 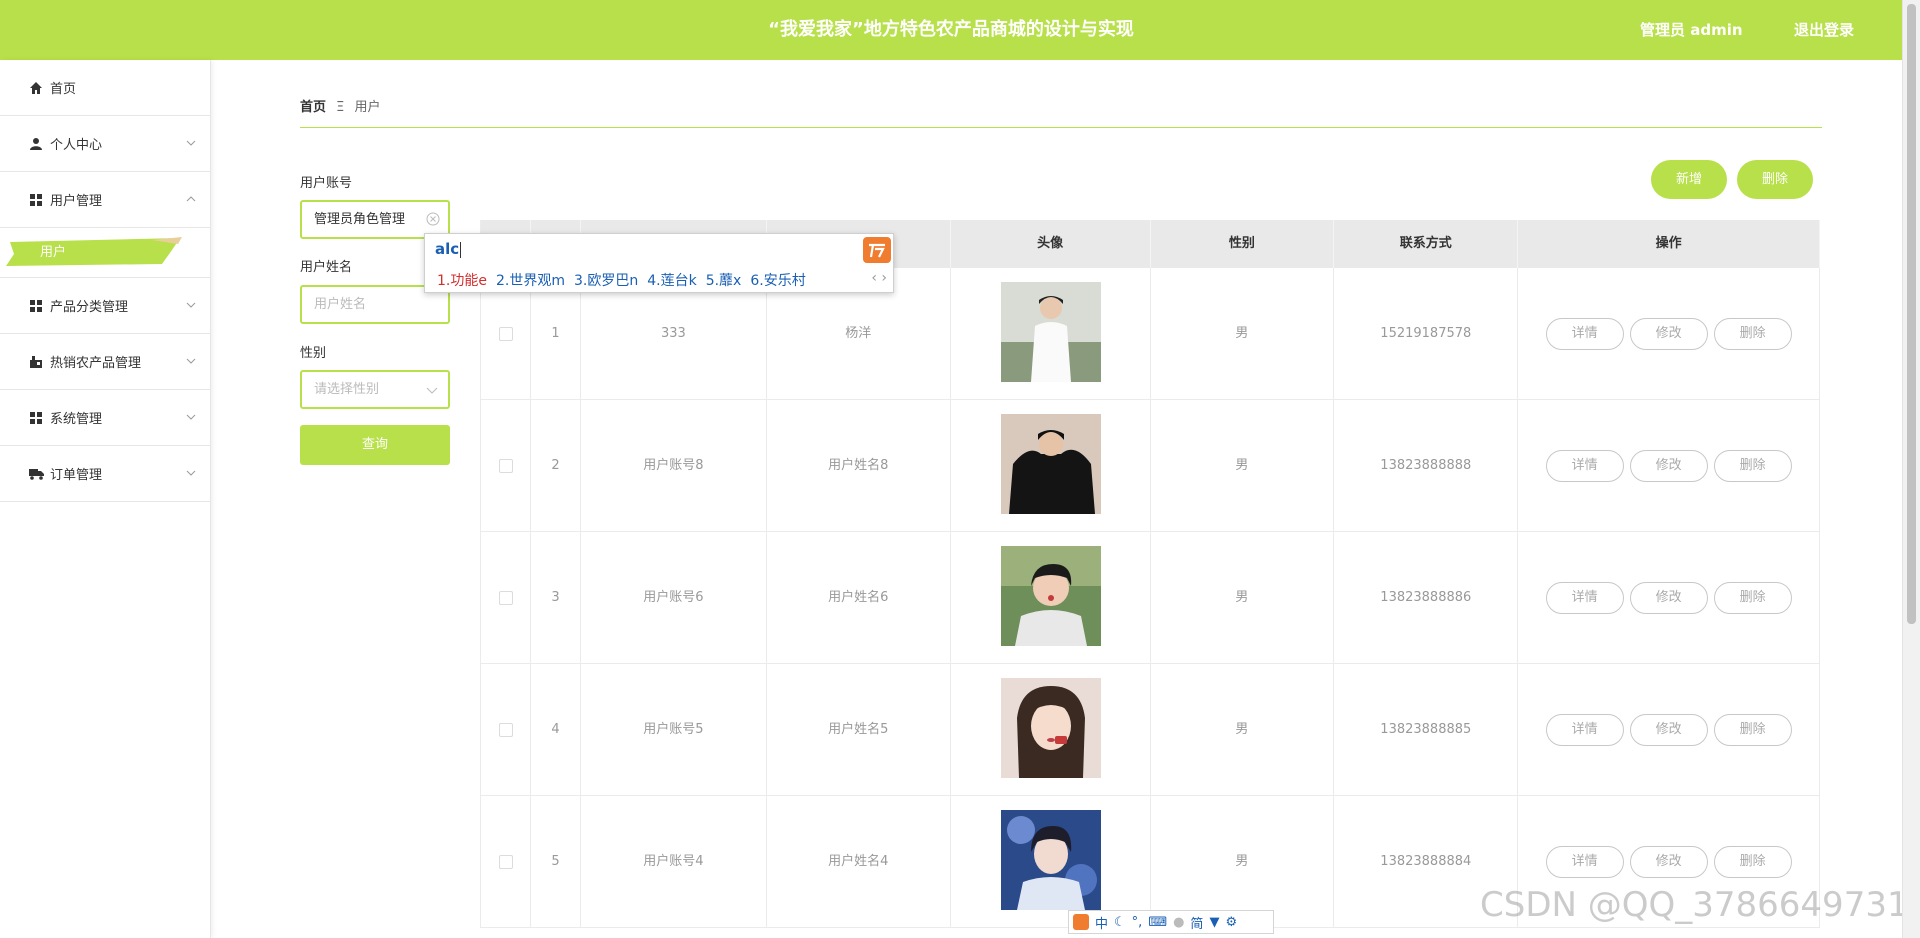 I want to click on breadcrumb-divider, so click(x=1061, y=127).